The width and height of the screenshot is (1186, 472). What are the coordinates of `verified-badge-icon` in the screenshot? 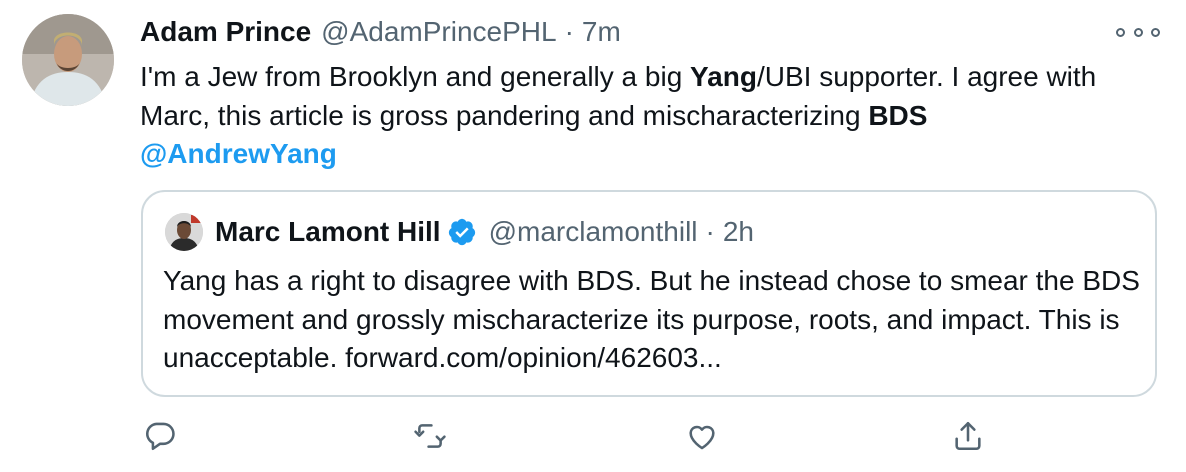 It's located at (462, 232).